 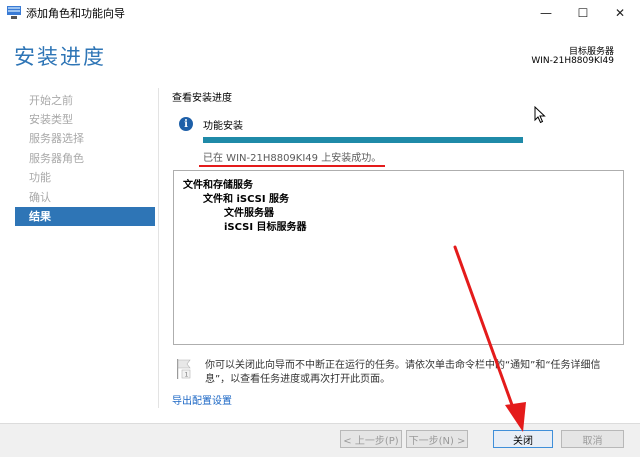 I want to click on progress-bar-fill, so click(x=363, y=140).